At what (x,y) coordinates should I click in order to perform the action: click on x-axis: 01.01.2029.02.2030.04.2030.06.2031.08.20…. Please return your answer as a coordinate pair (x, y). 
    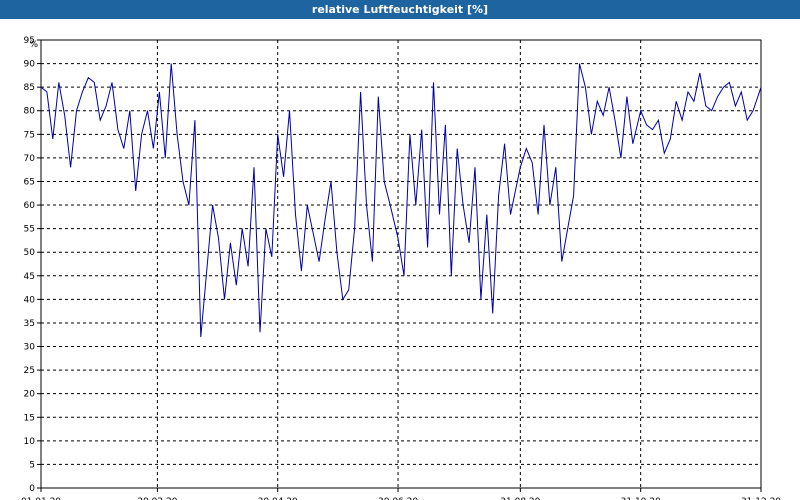
    Looking at the image, I should click on (401, 494).